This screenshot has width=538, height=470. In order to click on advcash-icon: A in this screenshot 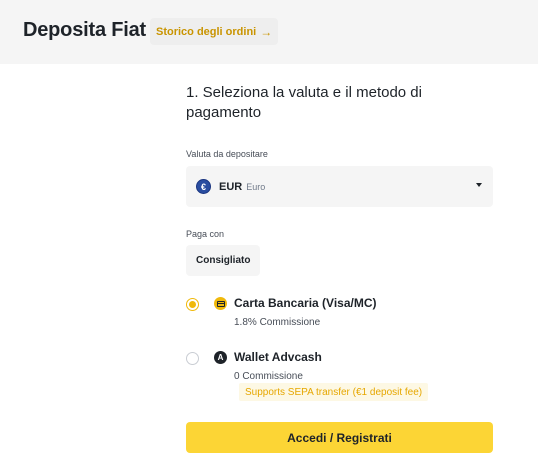, I will do `click(220, 357)`.